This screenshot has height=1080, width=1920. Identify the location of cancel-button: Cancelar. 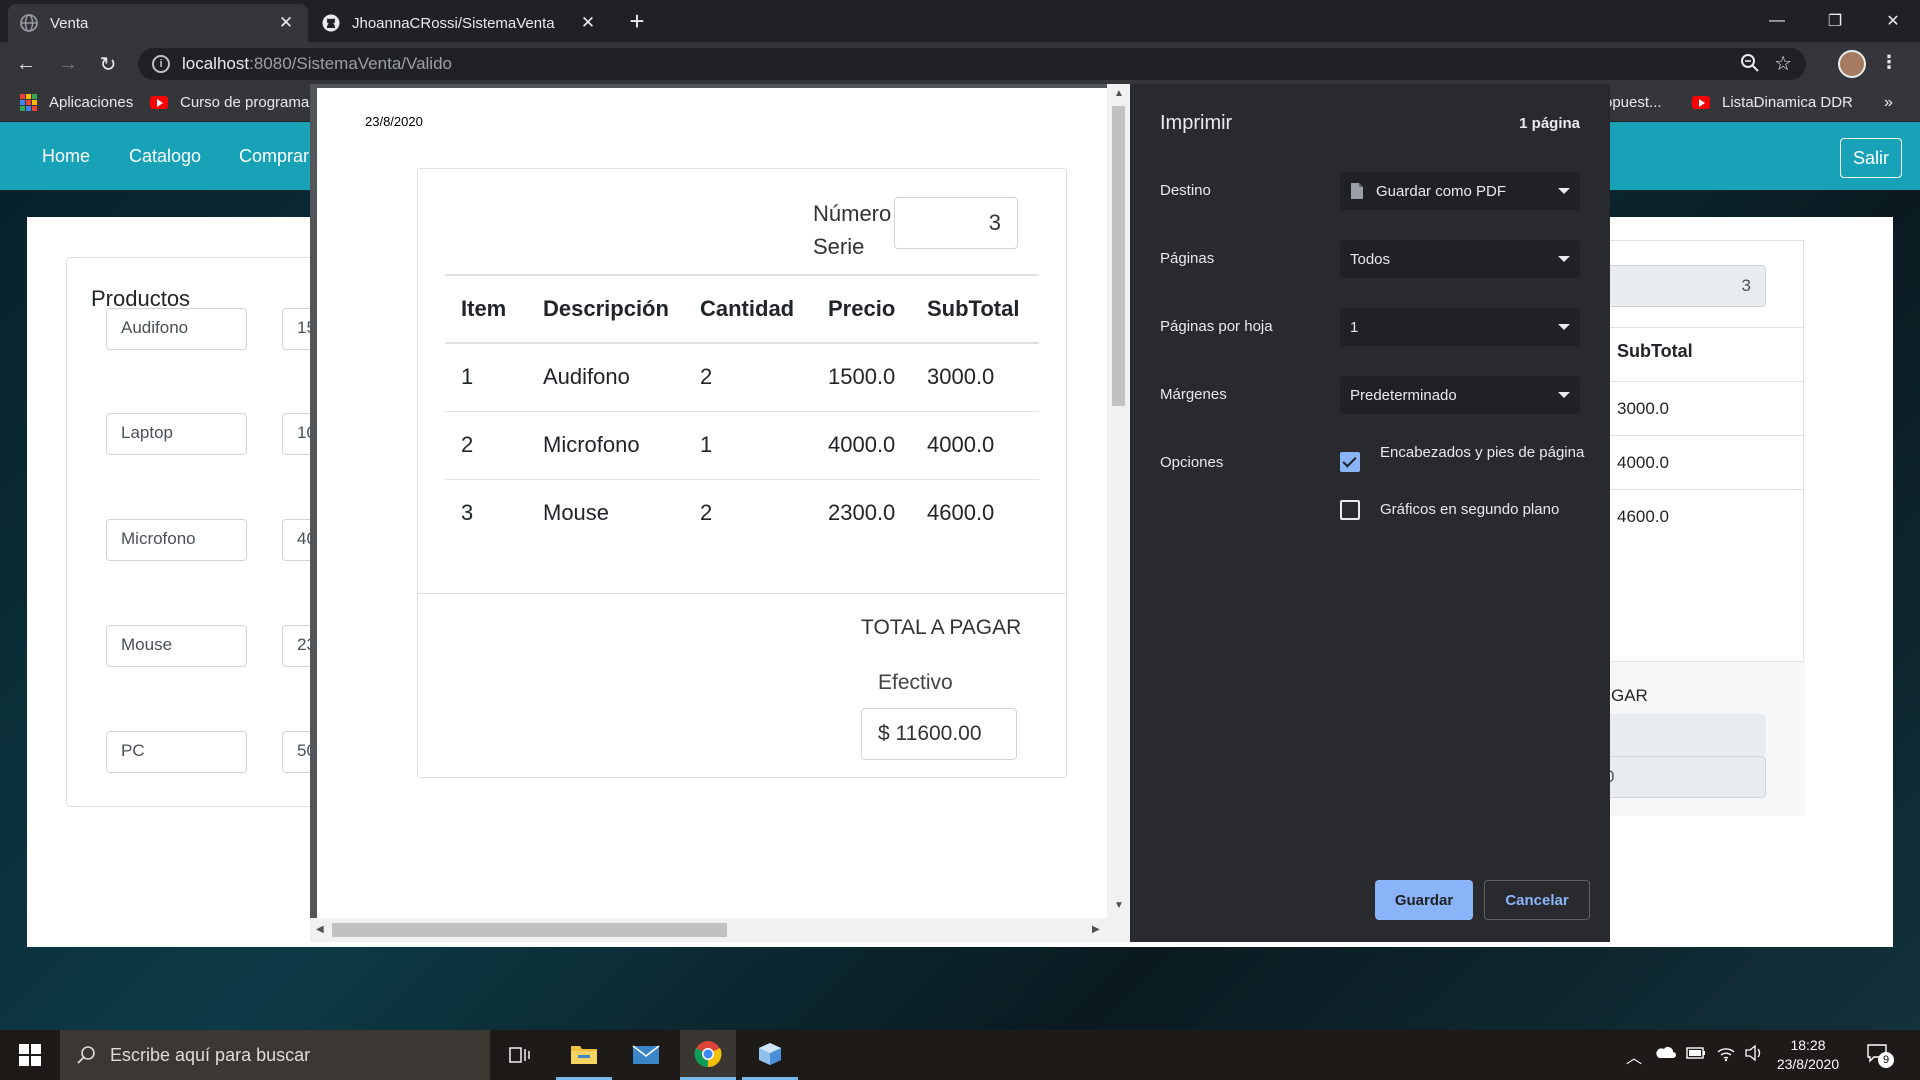
(1537, 900).